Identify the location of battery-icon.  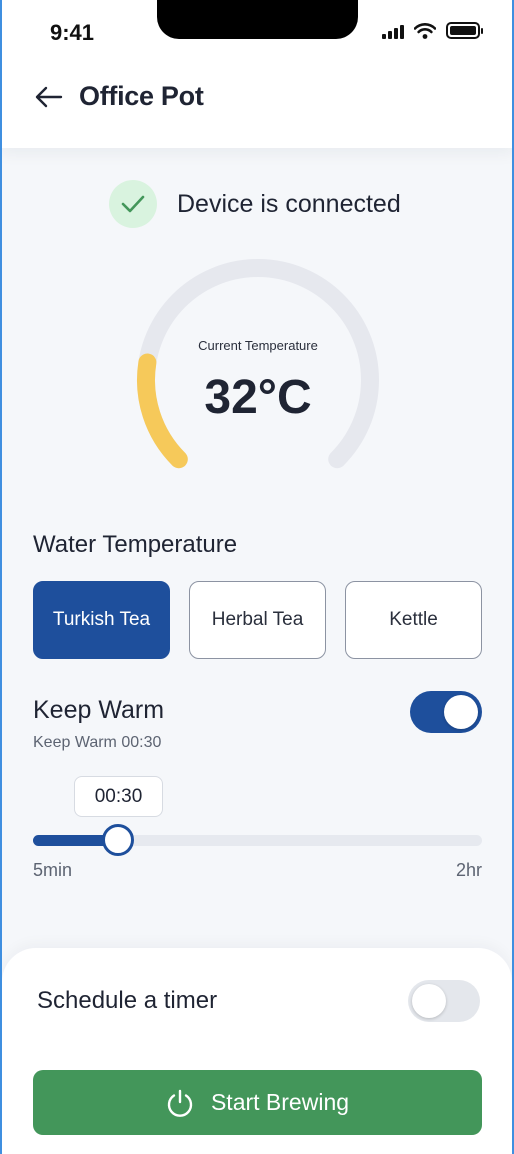
(464, 30).